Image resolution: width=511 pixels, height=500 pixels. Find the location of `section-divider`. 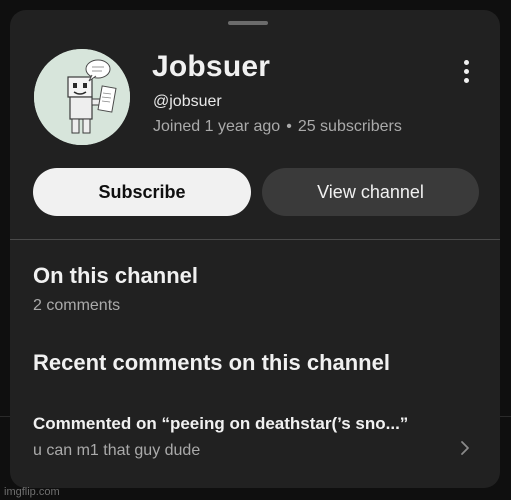

section-divider is located at coordinates (255, 239).